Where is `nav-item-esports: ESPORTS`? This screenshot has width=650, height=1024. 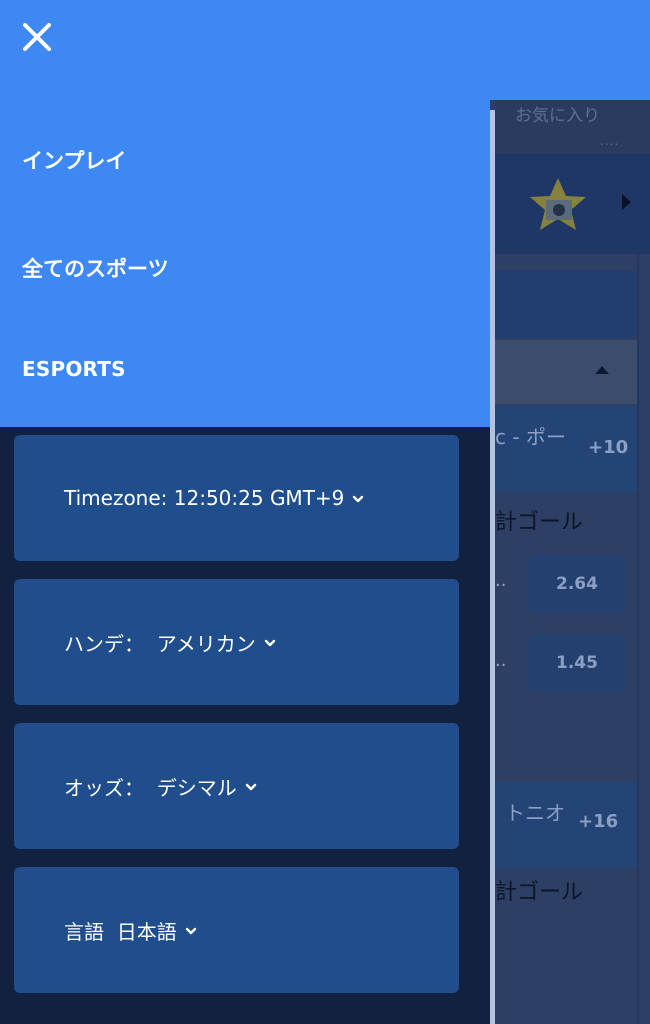 nav-item-esports: ESPORTS is located at coordinates (74, 369).